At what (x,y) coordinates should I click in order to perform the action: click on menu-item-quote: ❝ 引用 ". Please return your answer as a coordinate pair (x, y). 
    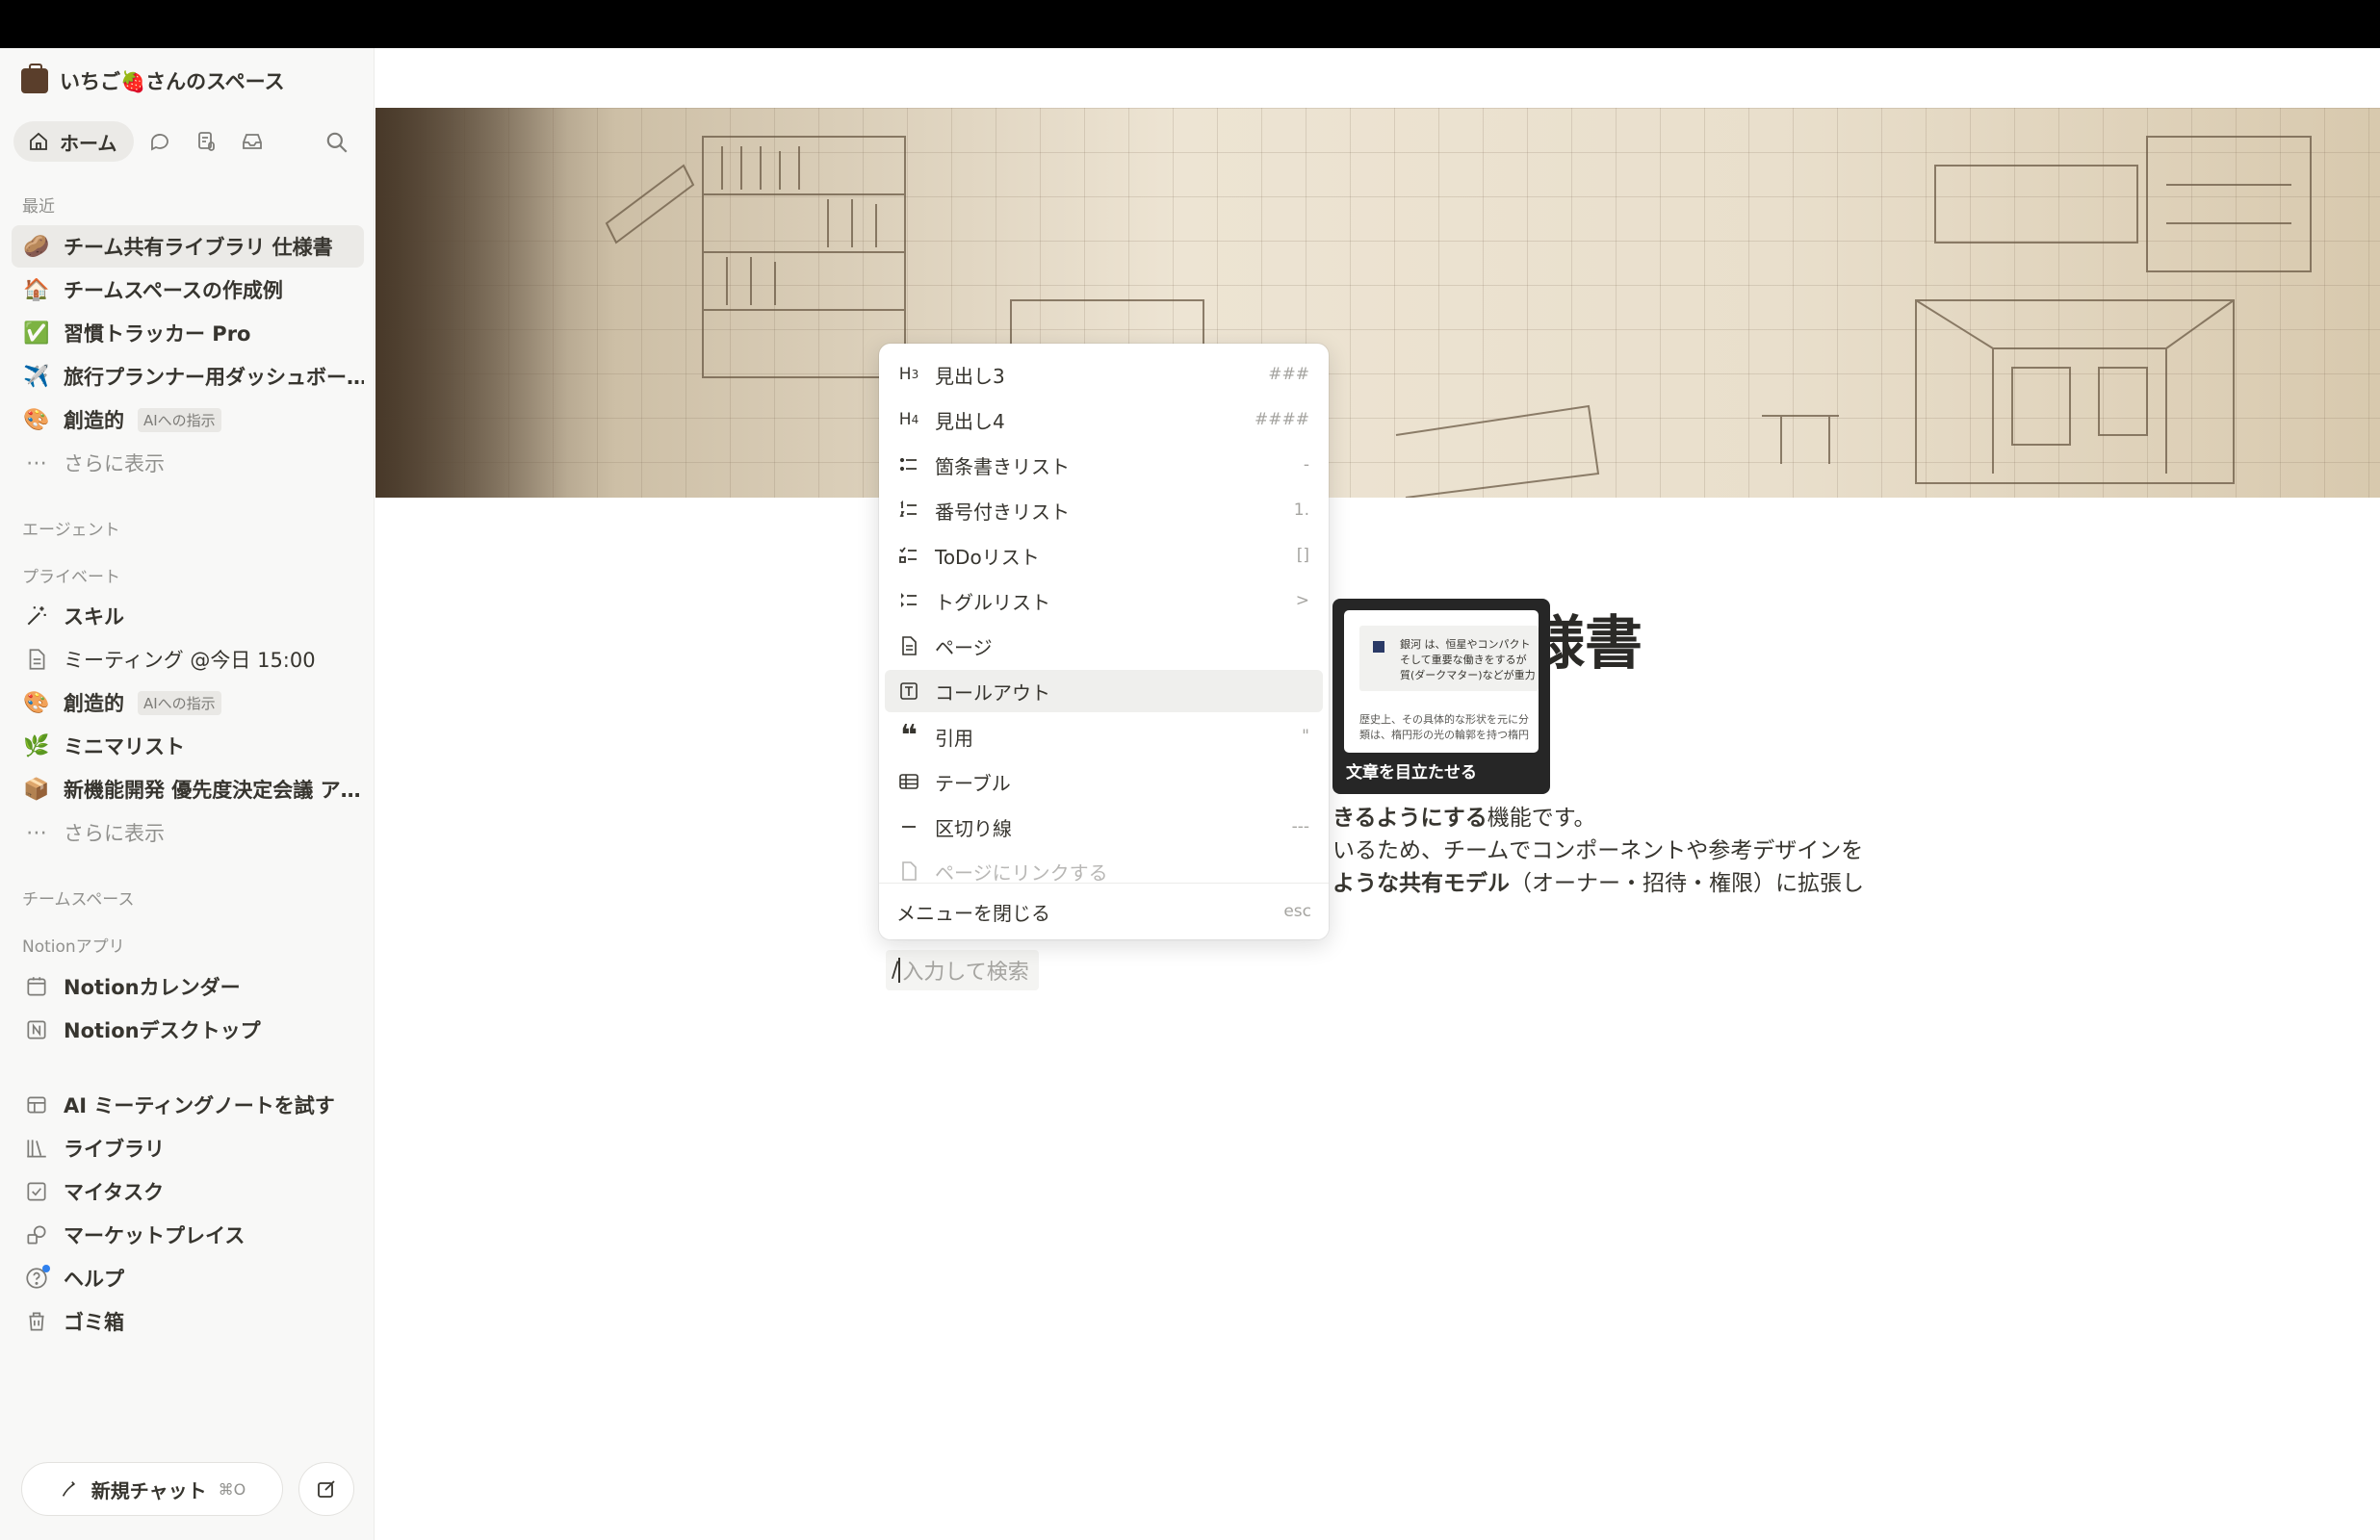
    Looking at the image, I should click on (1104, 736).